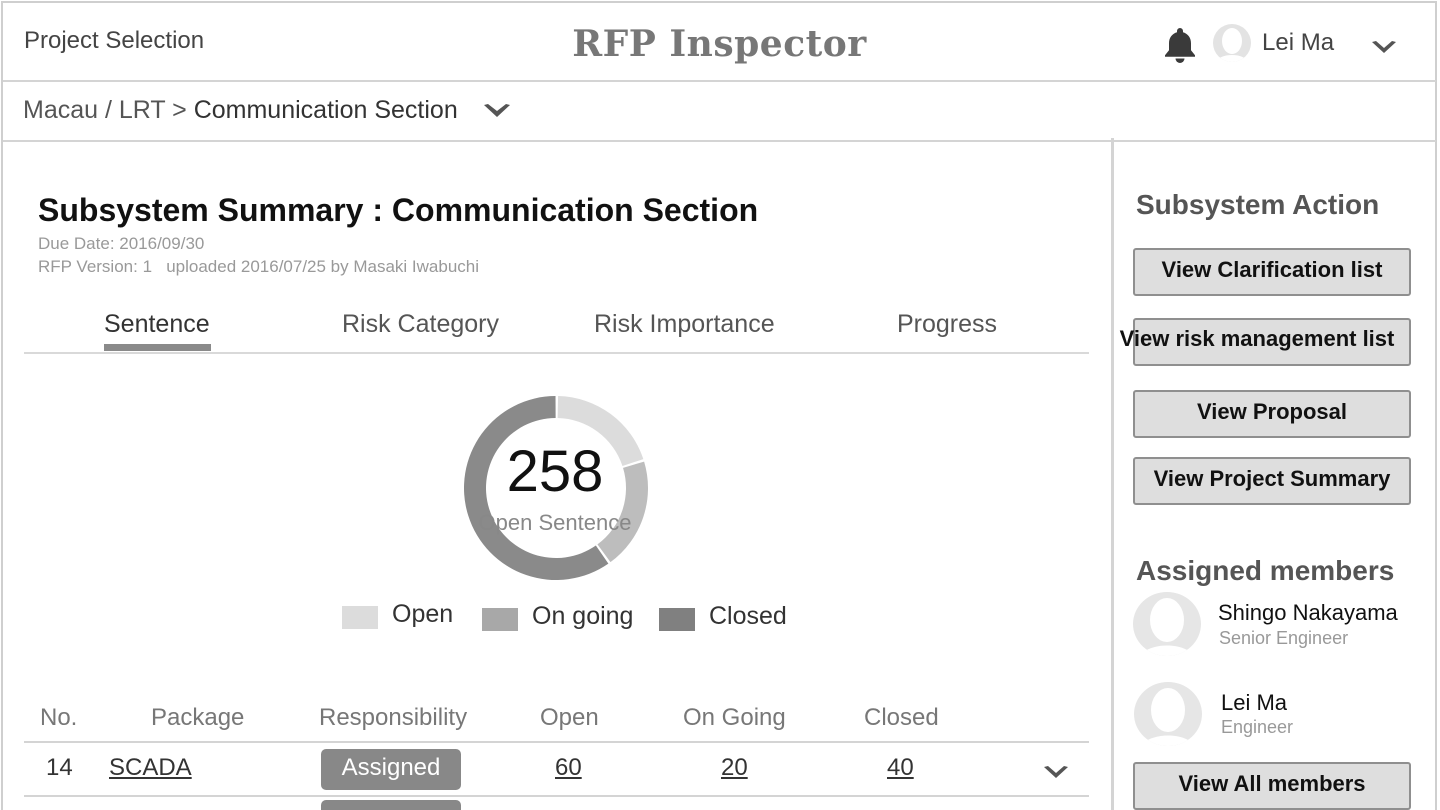 This screenshot has width=1440, height=810. I want to click on responsibility-badge-next-row, so click(391, 805).